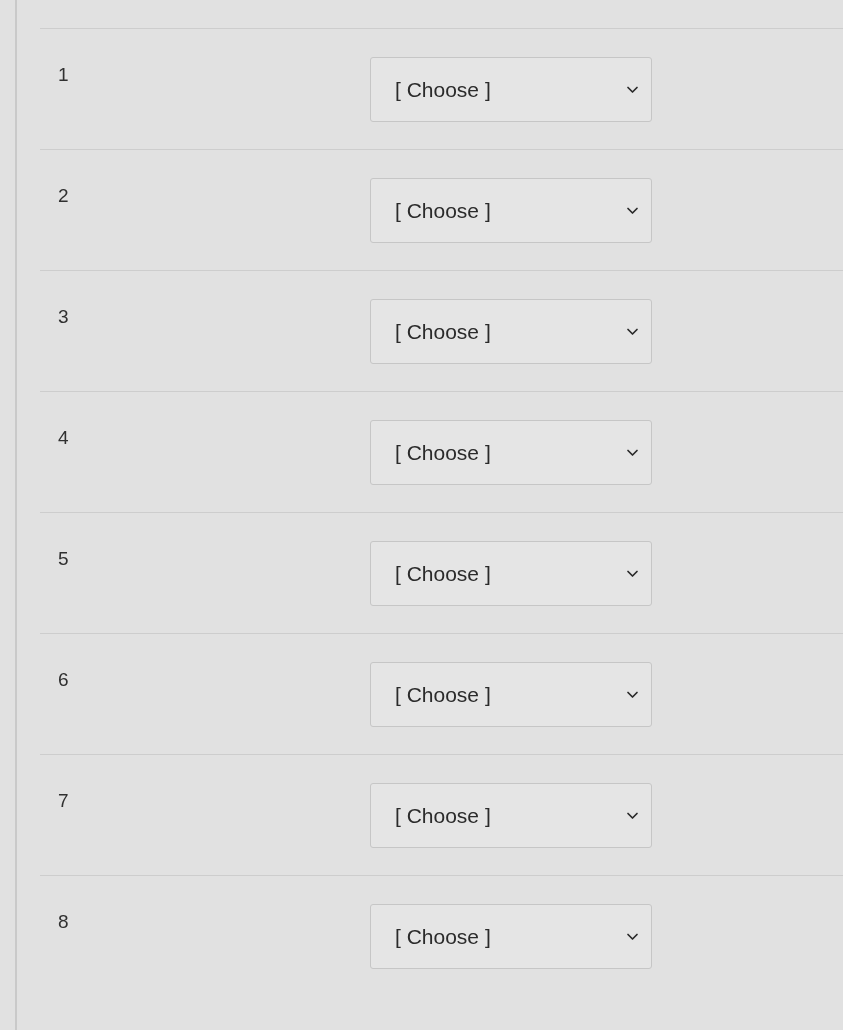 This screenshot has height=1030, width=843. Describe the element at coordinates (63, 196) in the screenshot. I see `row-number: 2` at that location.